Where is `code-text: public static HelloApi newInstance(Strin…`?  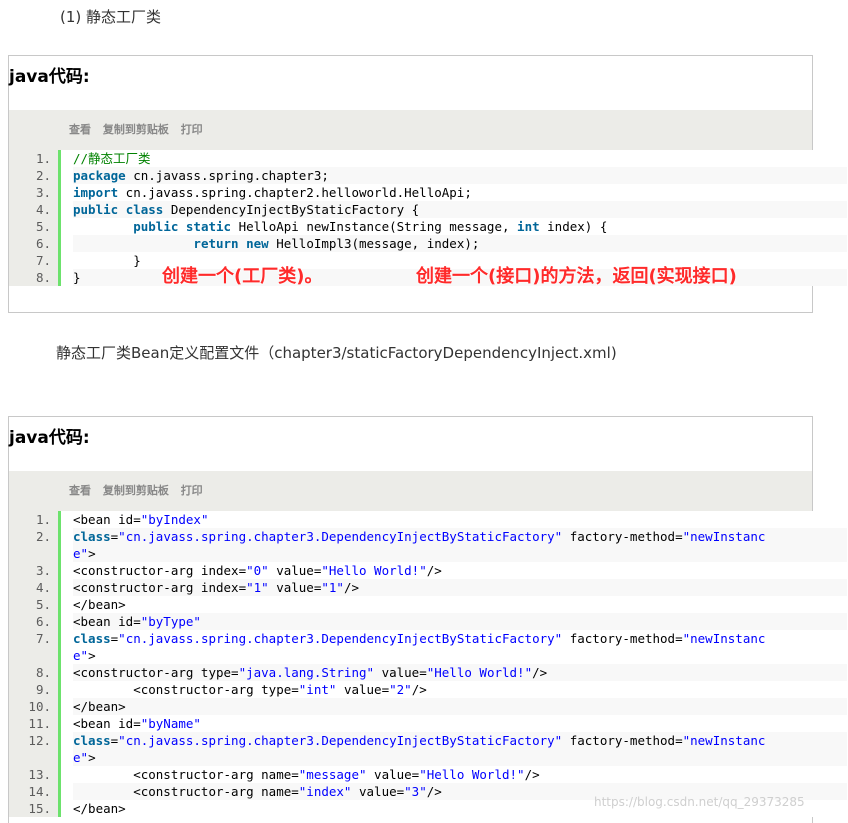 code-text: public static HelloApi newInstance(Strin… is located at coordinates (460, 226).